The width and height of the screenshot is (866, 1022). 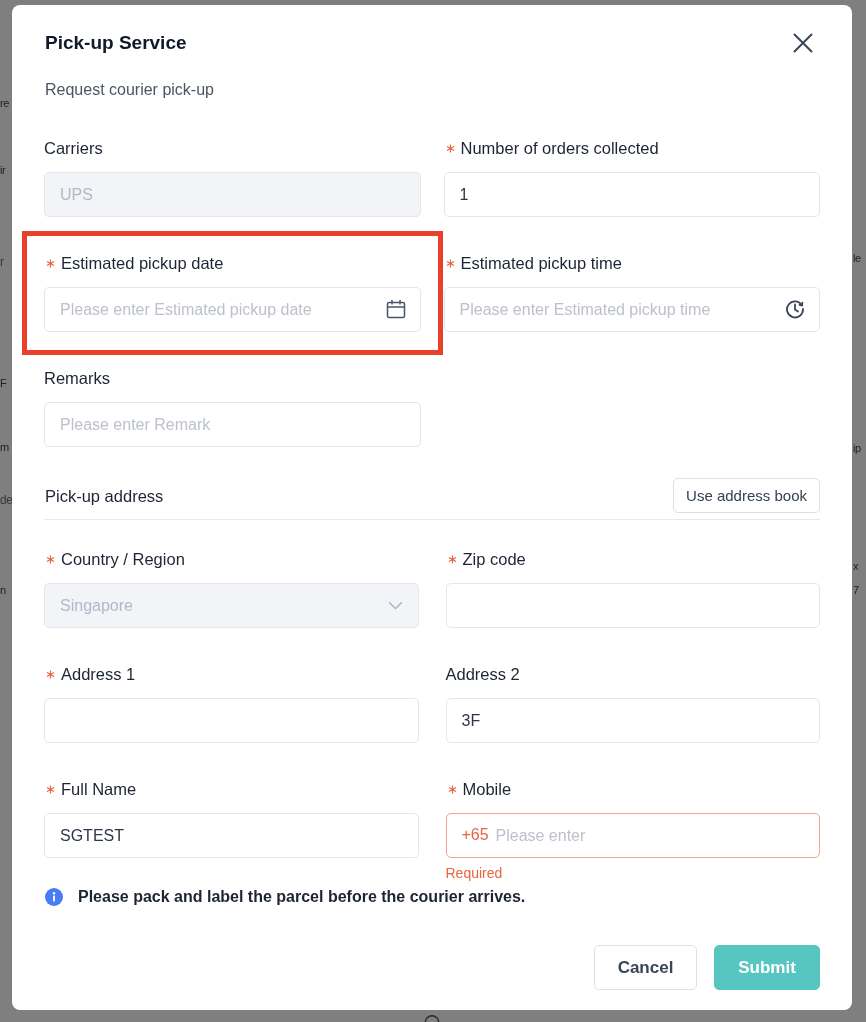 What do you see at coordinates (5, 103) in the screenshot?
I see `background-text: re` at bounding box center [5, 103].